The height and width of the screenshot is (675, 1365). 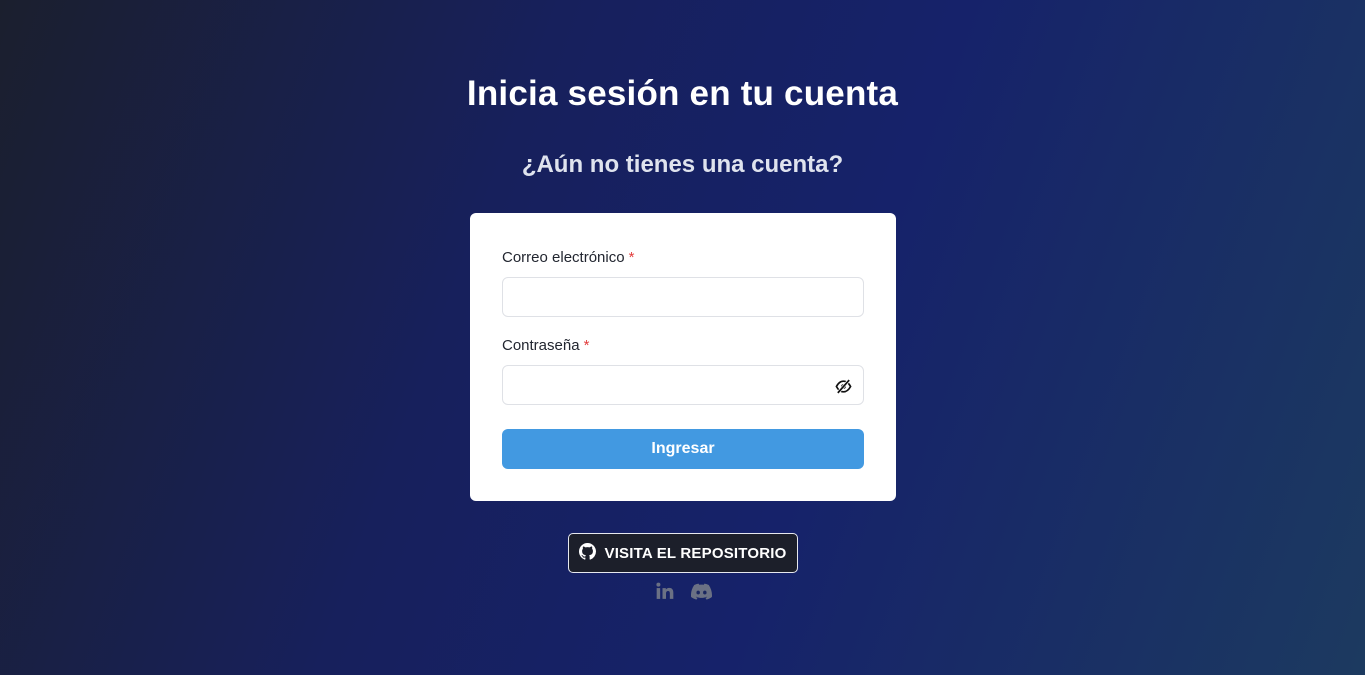 I want to click on email-field, so click(x=683, y=297).